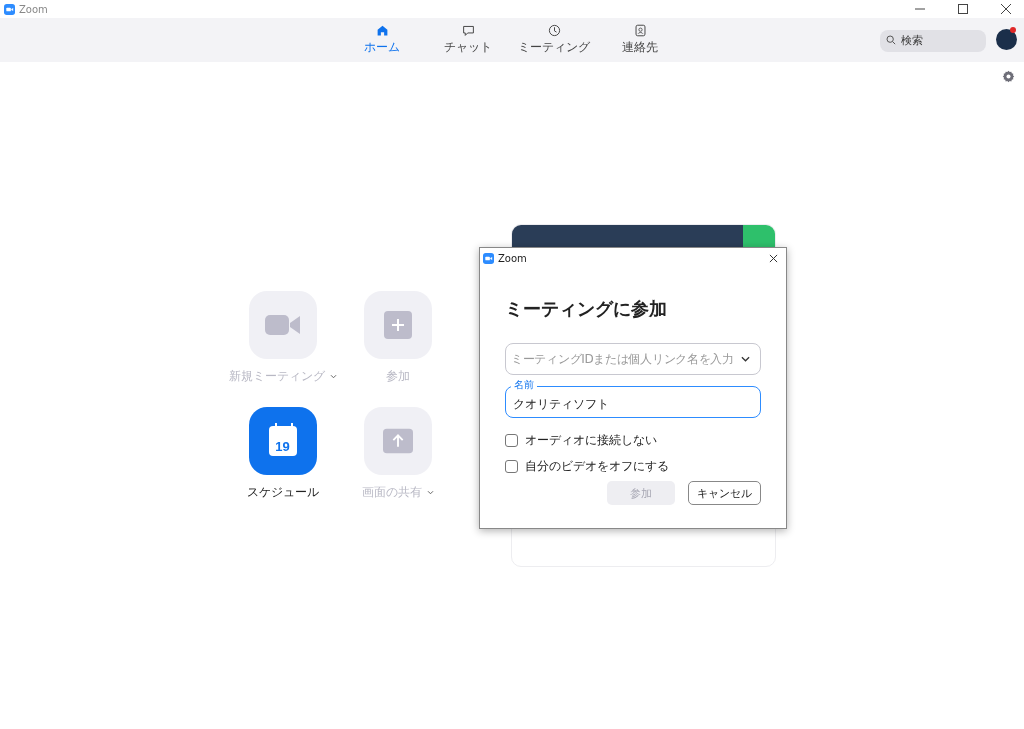  I want to click on cancel-button: キャンセル, so click(724, 493).